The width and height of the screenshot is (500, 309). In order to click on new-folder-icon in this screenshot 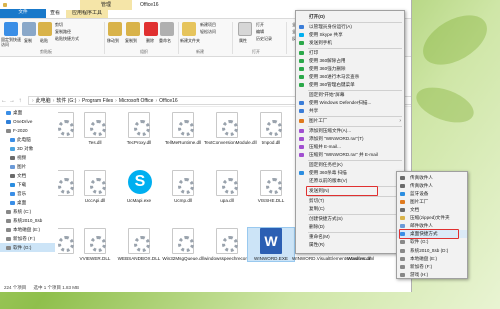, I will do `click(189, 29)`.